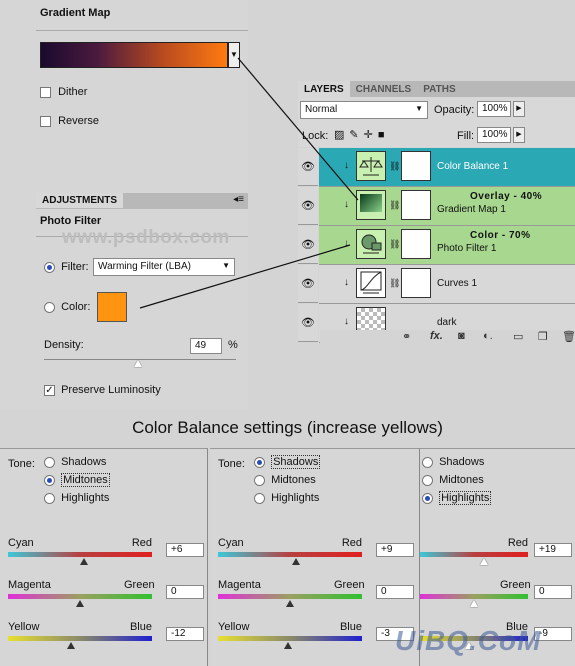 The width and height of the screenshot is (575, 666). I want to click on slider-value-input: -12, so click(185, 634).